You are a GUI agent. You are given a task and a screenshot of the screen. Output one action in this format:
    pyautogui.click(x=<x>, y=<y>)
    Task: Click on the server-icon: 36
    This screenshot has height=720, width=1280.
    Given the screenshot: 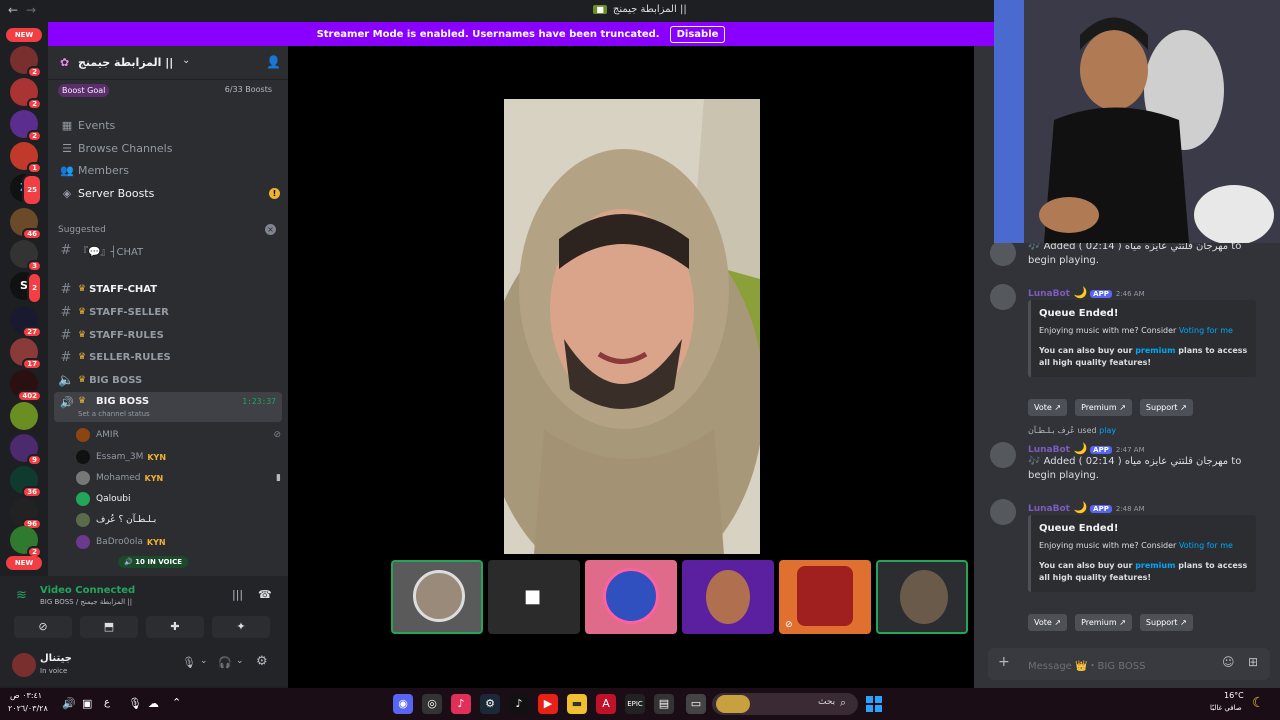 What is the action you would take?
    pyautogui.click(x=26, y=482)
    